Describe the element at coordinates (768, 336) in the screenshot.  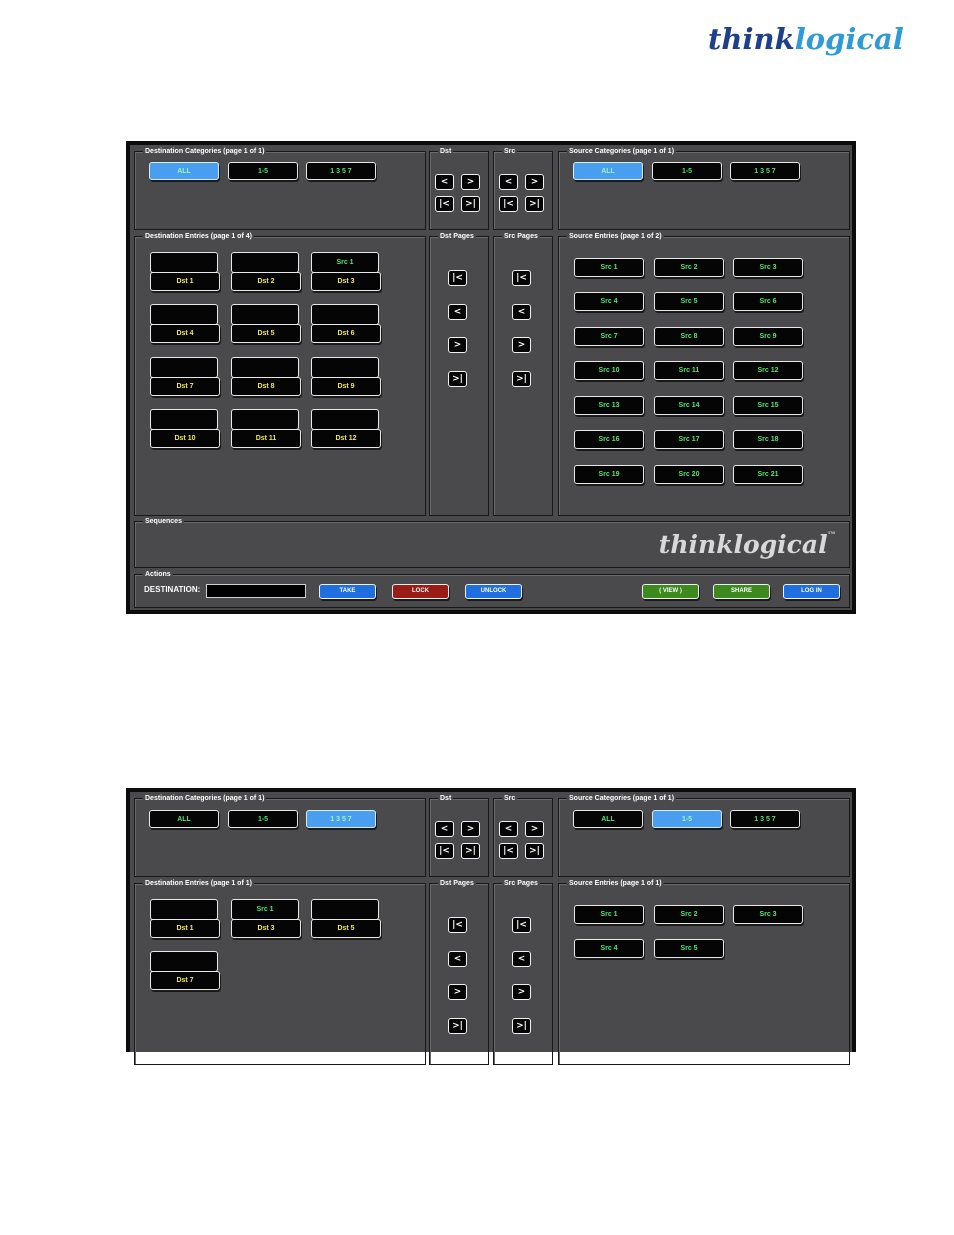
I see `src-entry: Src 9` at that location.